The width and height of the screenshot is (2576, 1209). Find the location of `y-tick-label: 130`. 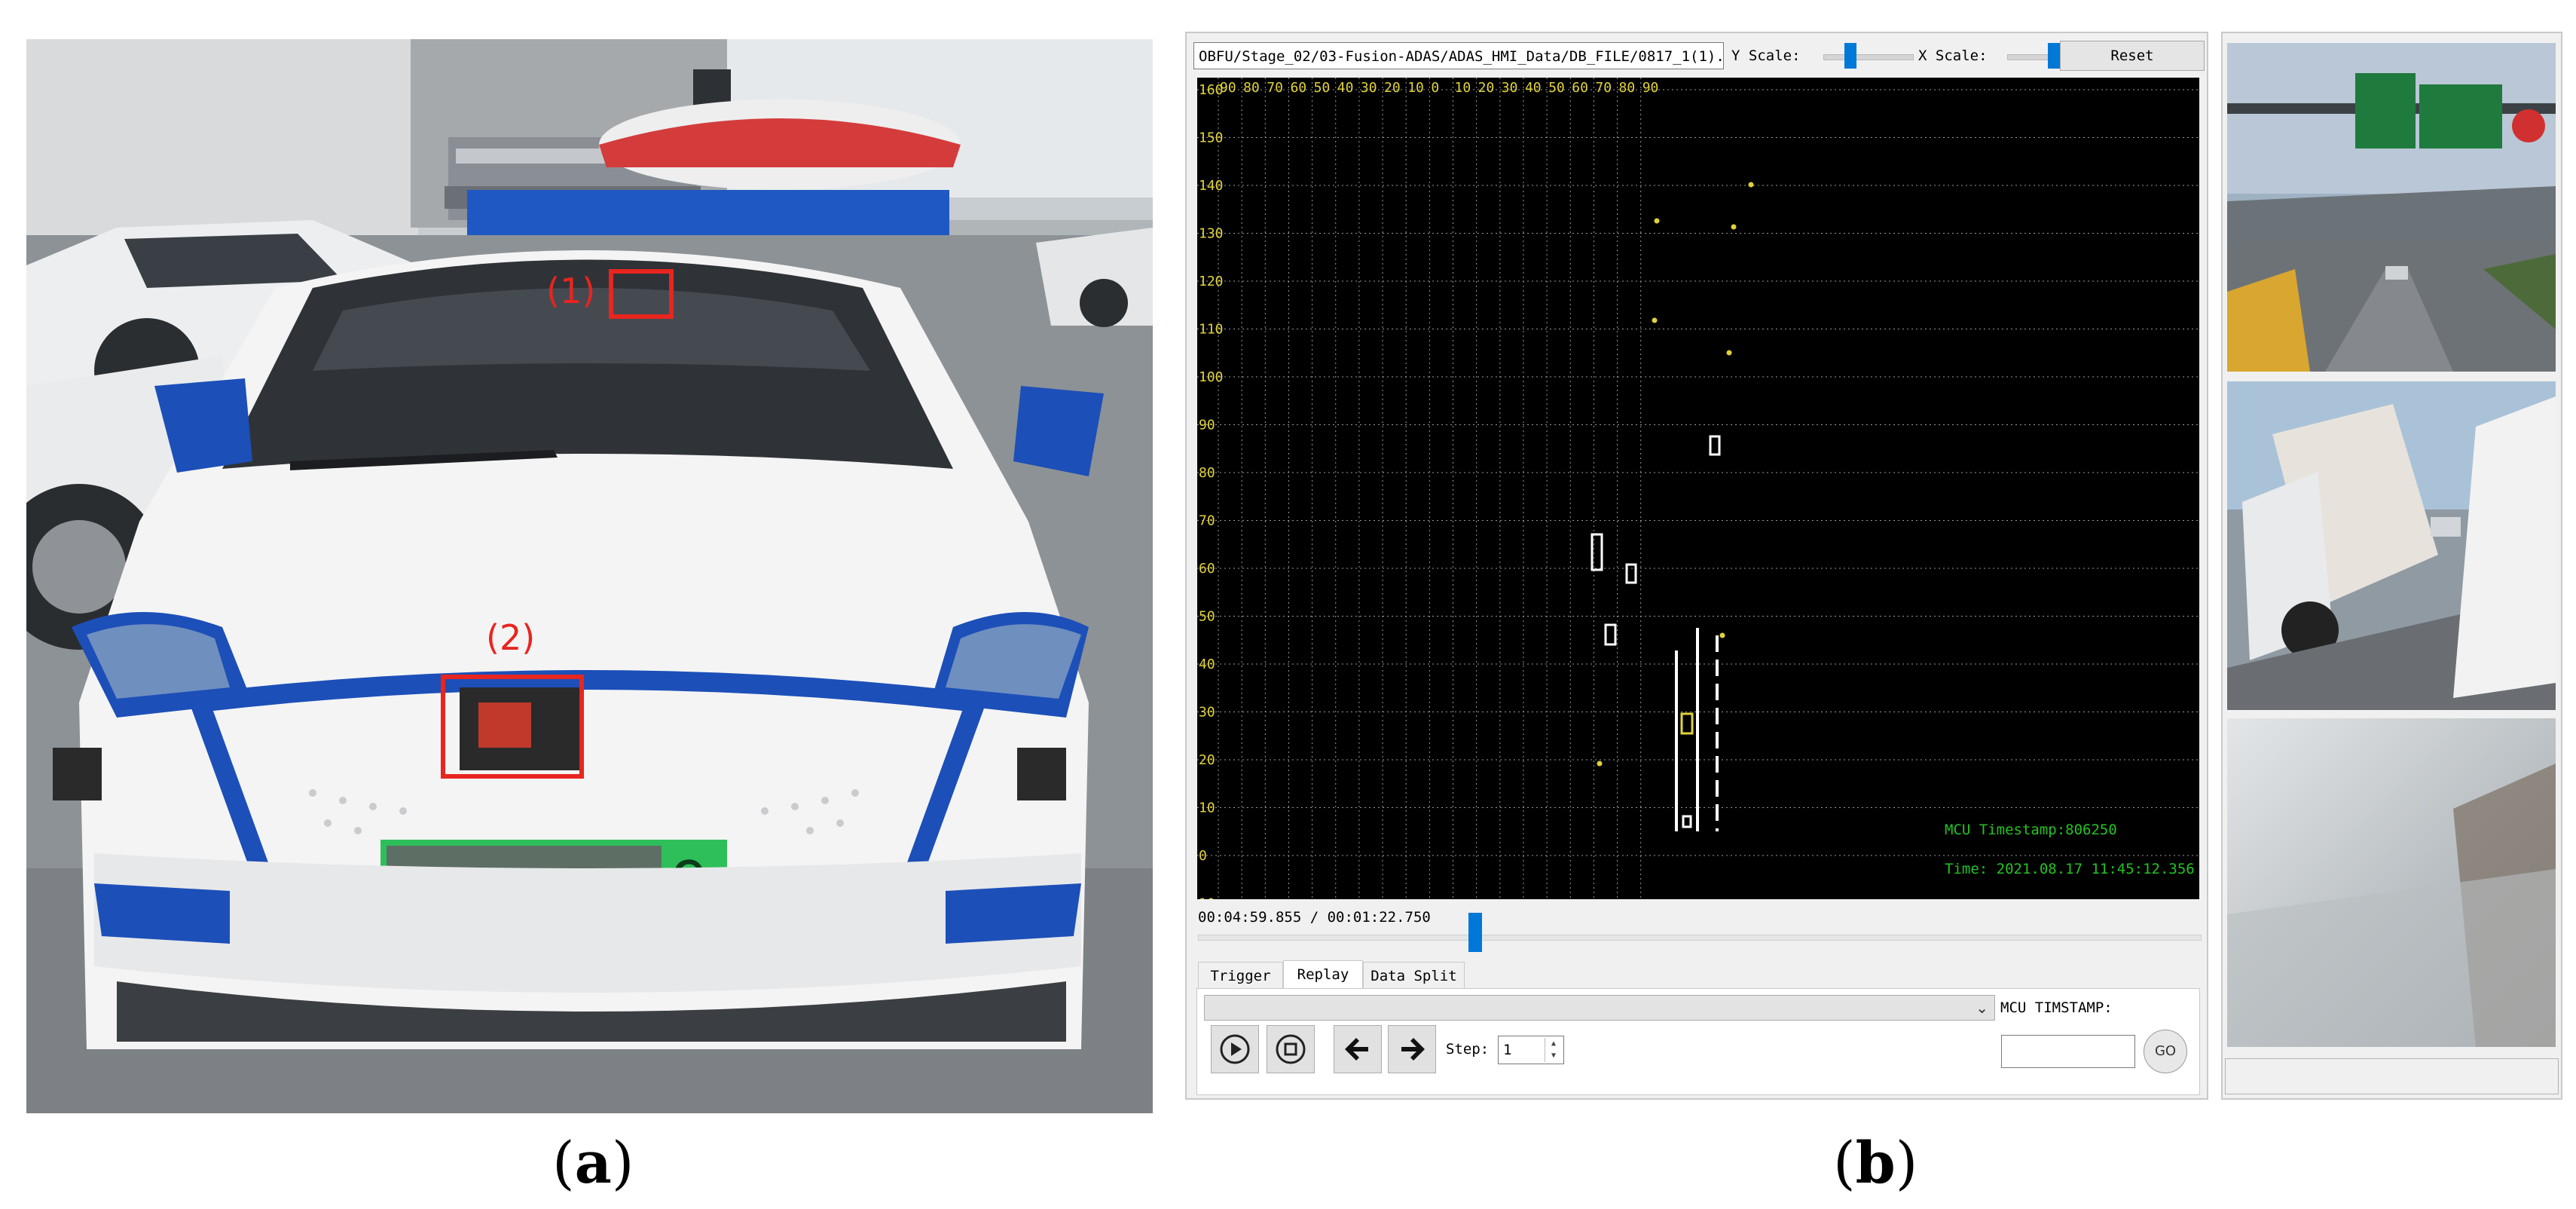

y-tick-label: 130 is located at coordinates (1211, 234).